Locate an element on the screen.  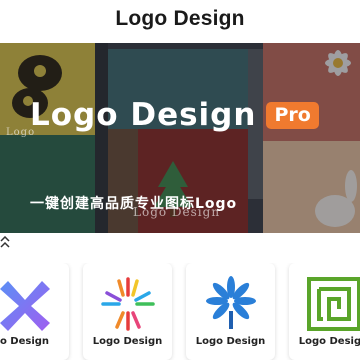
pro-badge: Pro is located at coordinates (292, 115).